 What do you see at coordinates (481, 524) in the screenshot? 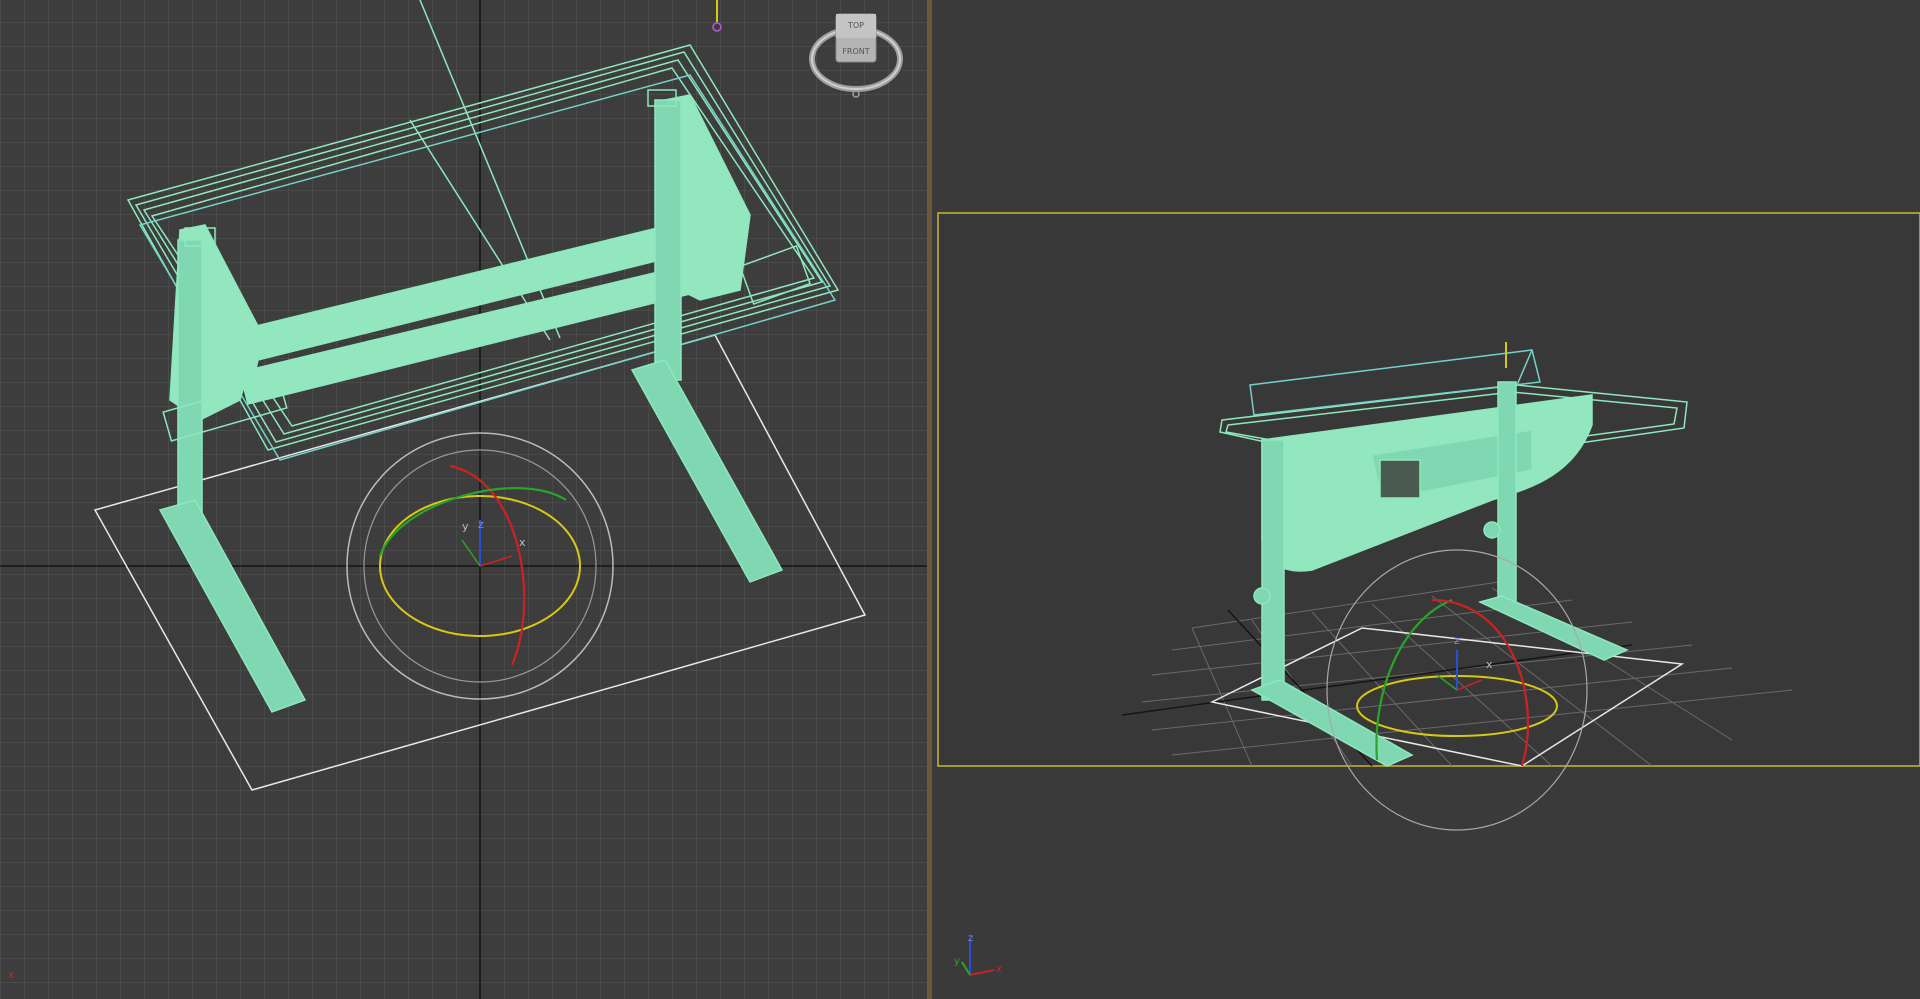
I see `gizmo-z-label: z` at bounding box center [481, 524].